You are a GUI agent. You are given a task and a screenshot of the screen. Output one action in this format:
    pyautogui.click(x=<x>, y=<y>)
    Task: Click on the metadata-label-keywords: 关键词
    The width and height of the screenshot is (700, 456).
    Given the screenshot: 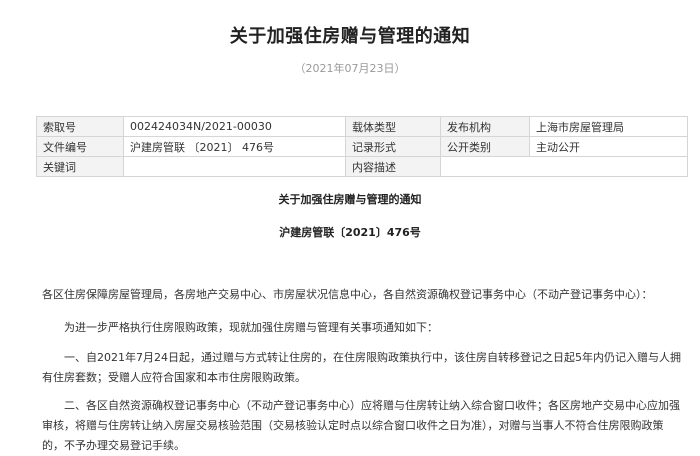 What is the action you would take?
    pyautogui.click(x=80, y=166)
    